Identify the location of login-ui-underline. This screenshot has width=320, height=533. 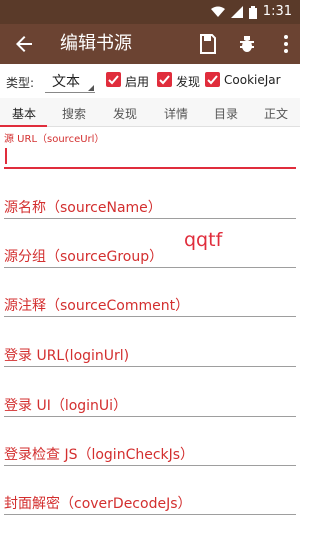
(150, 416).